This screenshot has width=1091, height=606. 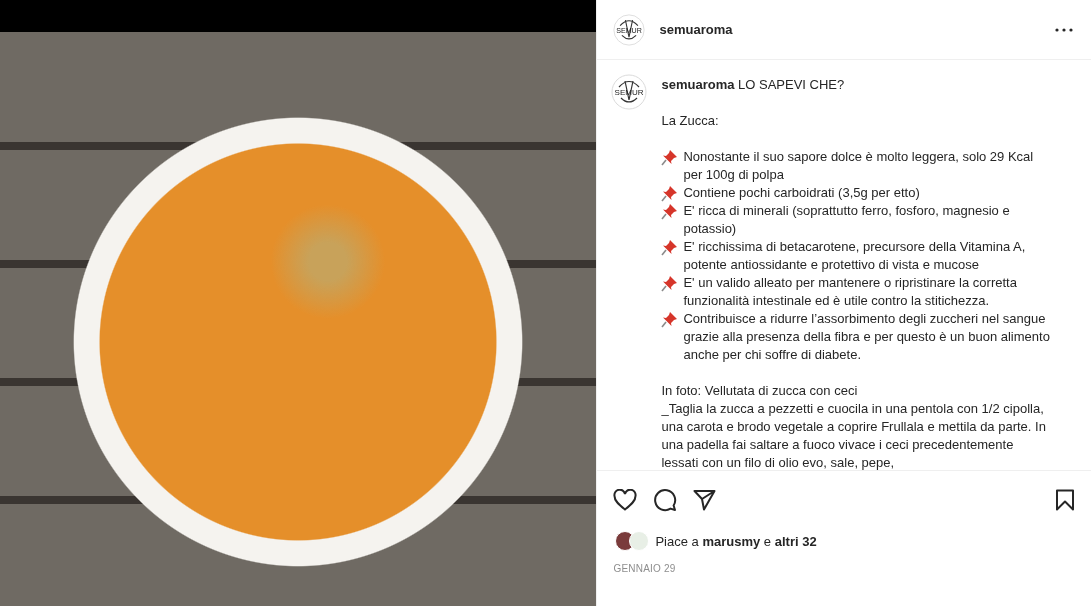 I want to click on recipe-text: _Taglia la zucca a pezzetti e cuocila in una pentola con 1/2 cipolla, una carota e brodo vegetale a coprire Frullala e mettila da parte. In una padella fai saltare a fuoco vivace i ceci precedentemente lessati con un filo di olio evo, sale, pepe,, so click(x=854, y=435).